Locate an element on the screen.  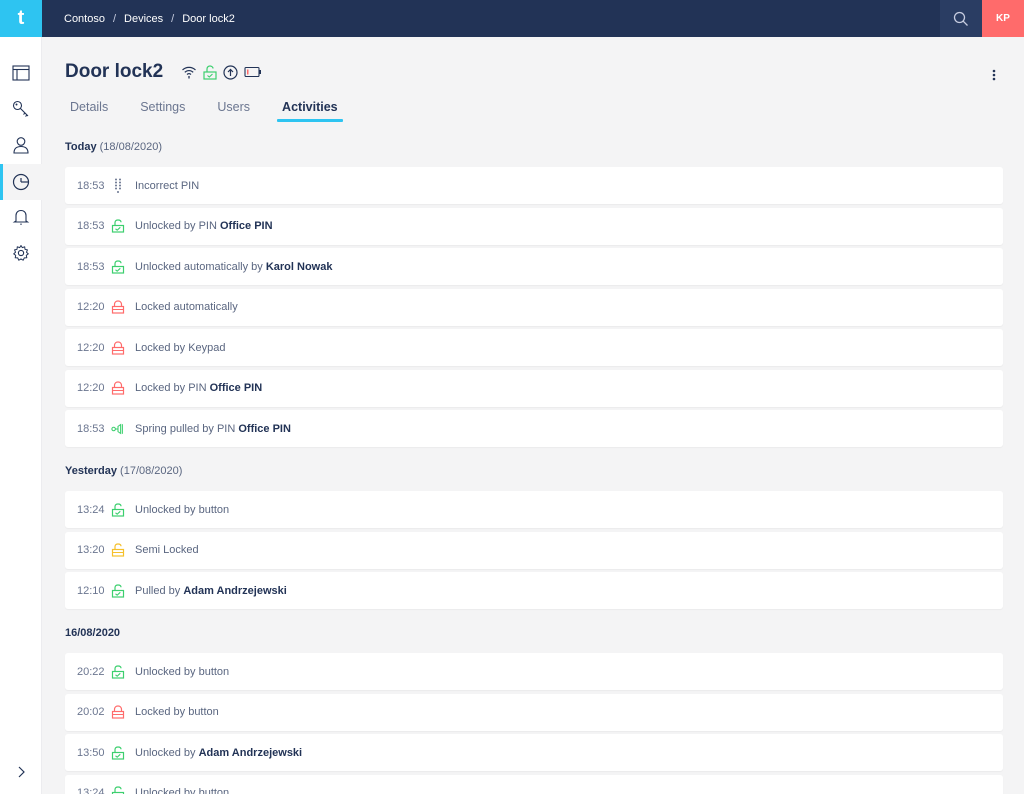
page-title: Door lock2 is located at coordinates (114, 71).